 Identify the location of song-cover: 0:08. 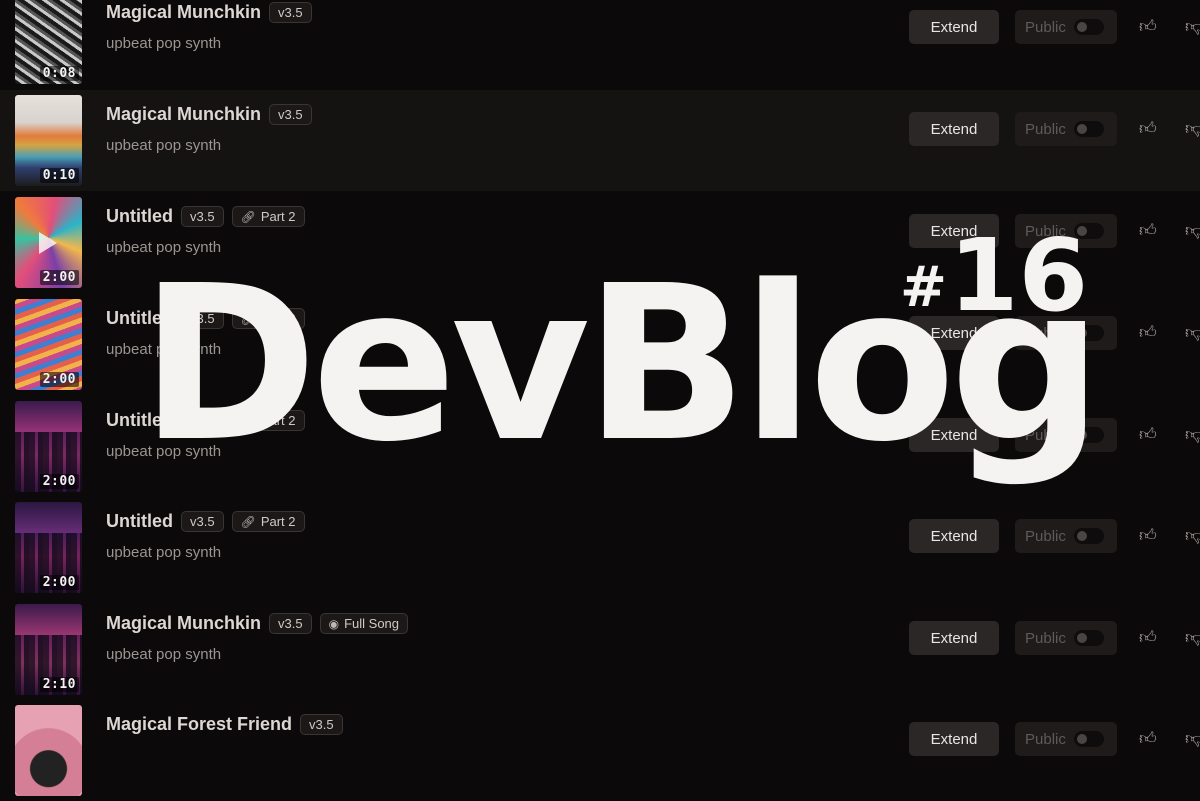
(48, 42).